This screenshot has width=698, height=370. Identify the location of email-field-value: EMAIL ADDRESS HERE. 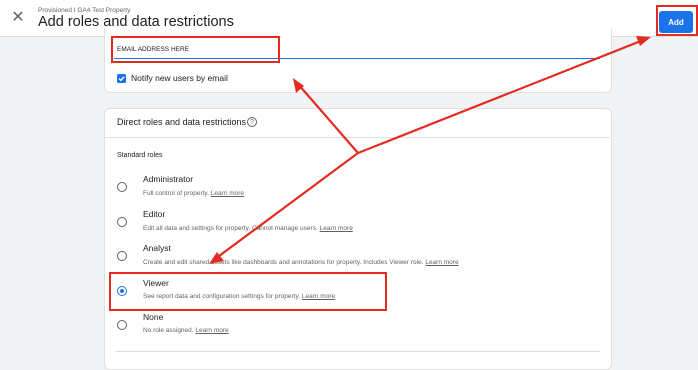
(153, 49).